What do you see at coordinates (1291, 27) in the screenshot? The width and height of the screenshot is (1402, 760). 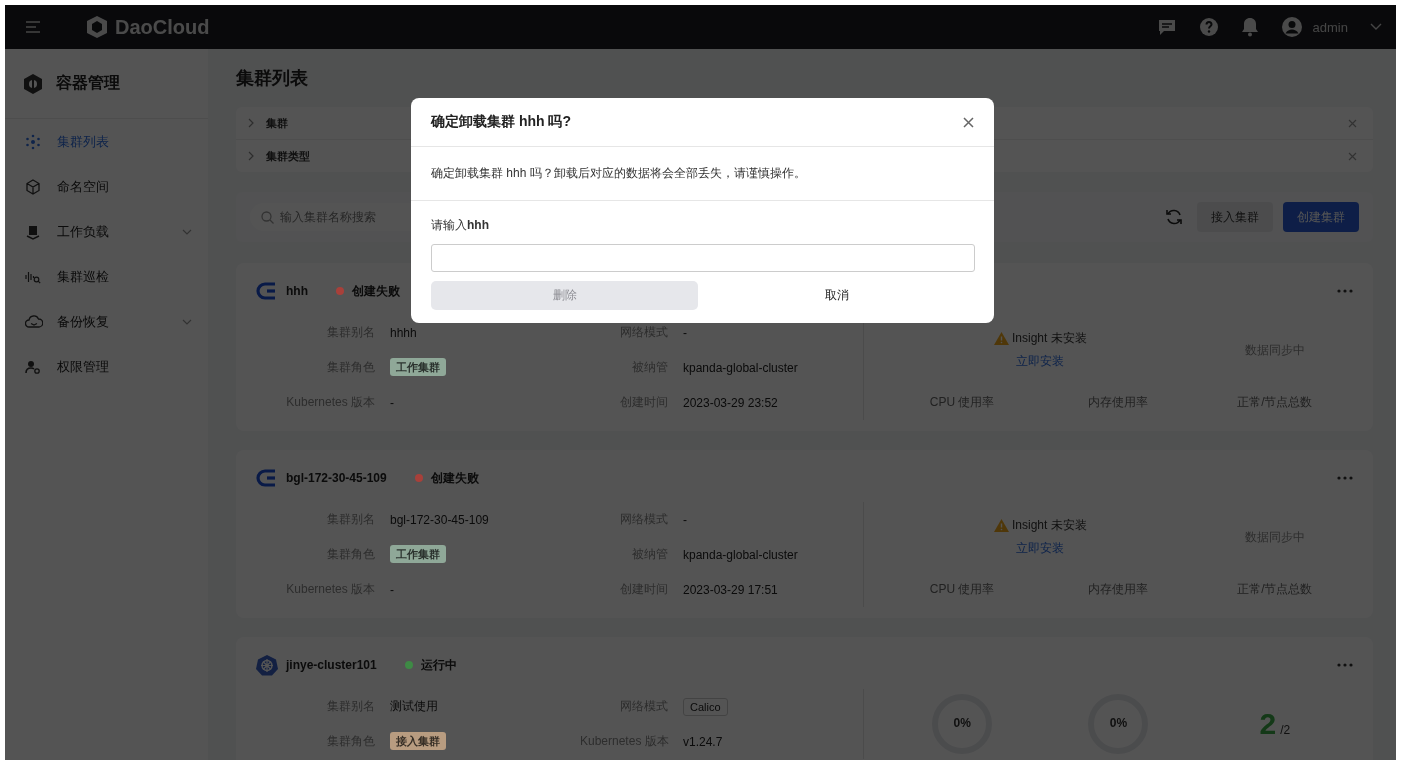 I see `avatar-icon` at bounding box center [1291, 27].